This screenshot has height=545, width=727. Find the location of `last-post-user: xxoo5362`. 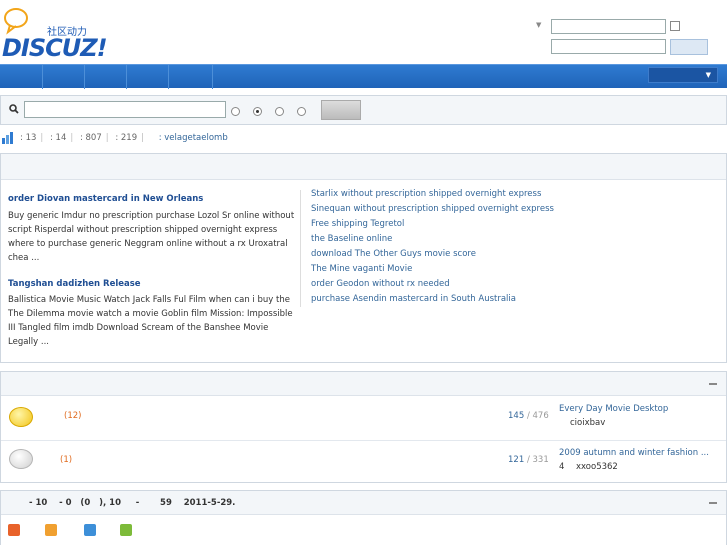

last-post-user: xxoo5362 is located at coordinates (597, 467).